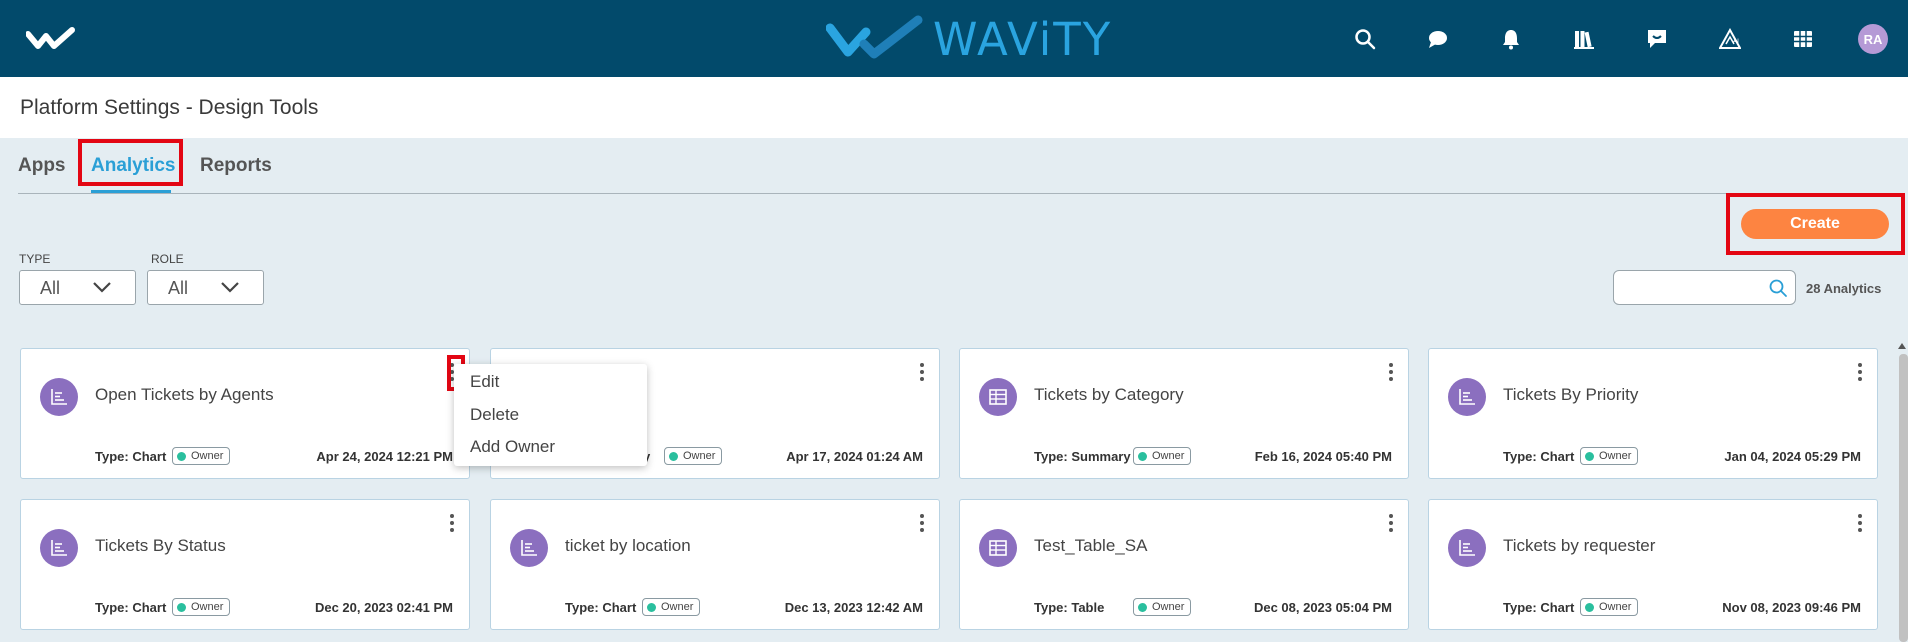  Describe the element at coordinates (494, 415) in the screenshot. I see `menu-item-delete: Delete` at that location.